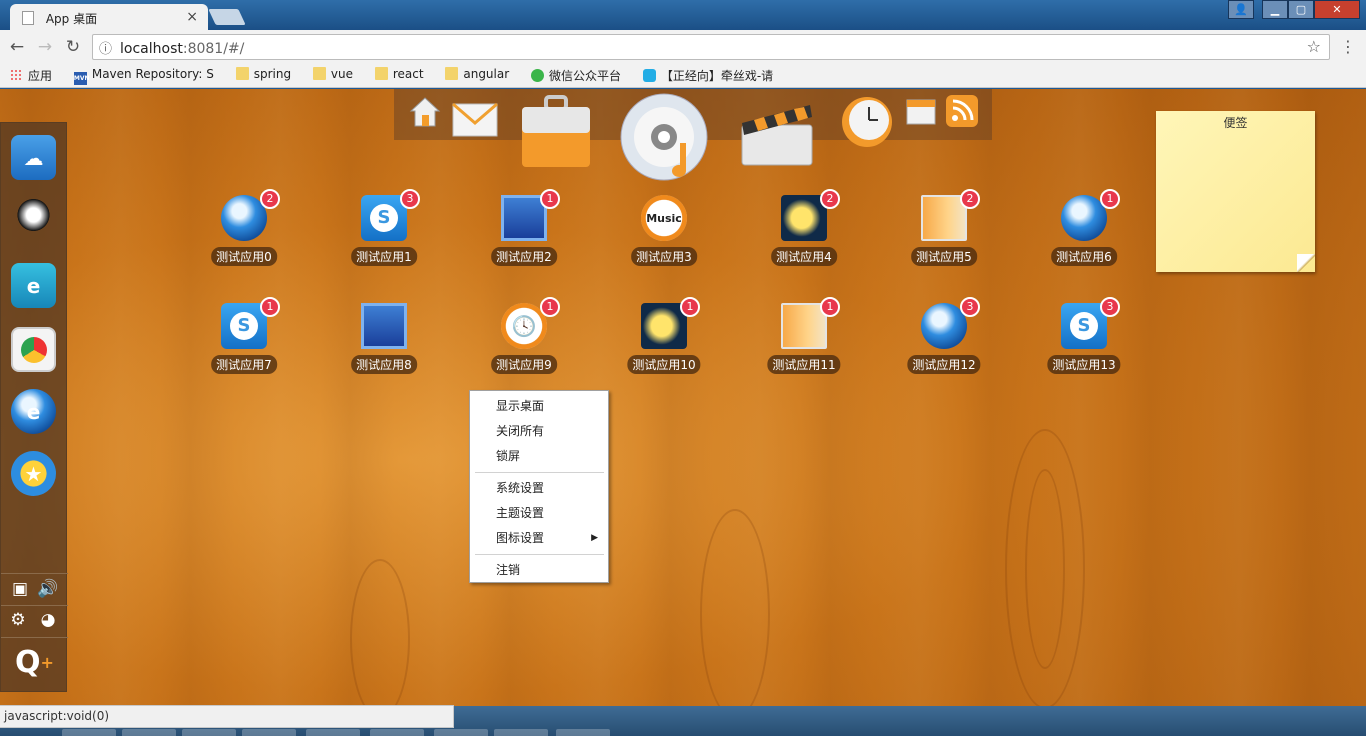  Describe the element at coordinates (539, 431) in the screenshot. I see `menu-item-close-all: 关闭所有` at that location.